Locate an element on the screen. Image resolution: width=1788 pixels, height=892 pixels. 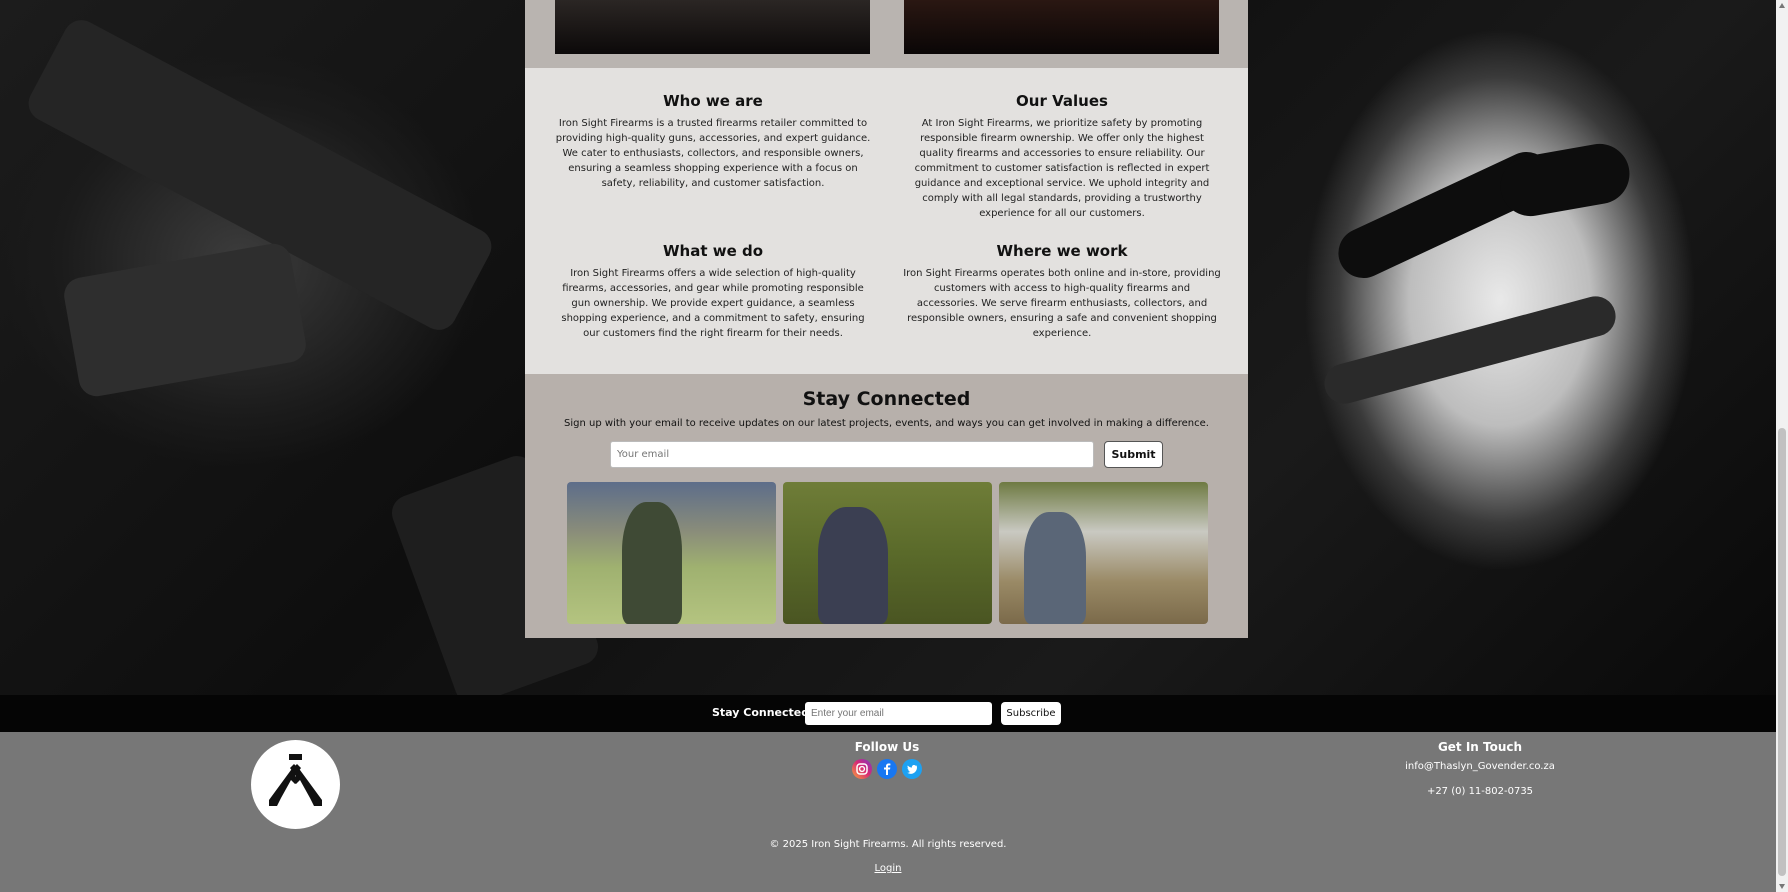
twitter-icon is located at coordinates (912, 769).